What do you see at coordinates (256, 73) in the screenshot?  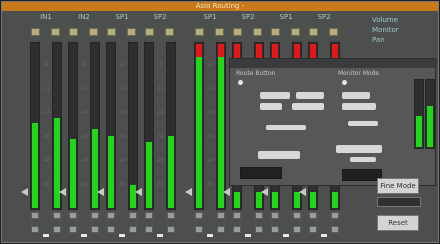 I see `route-button-label: Route Button` at bounding box center [256, 73].